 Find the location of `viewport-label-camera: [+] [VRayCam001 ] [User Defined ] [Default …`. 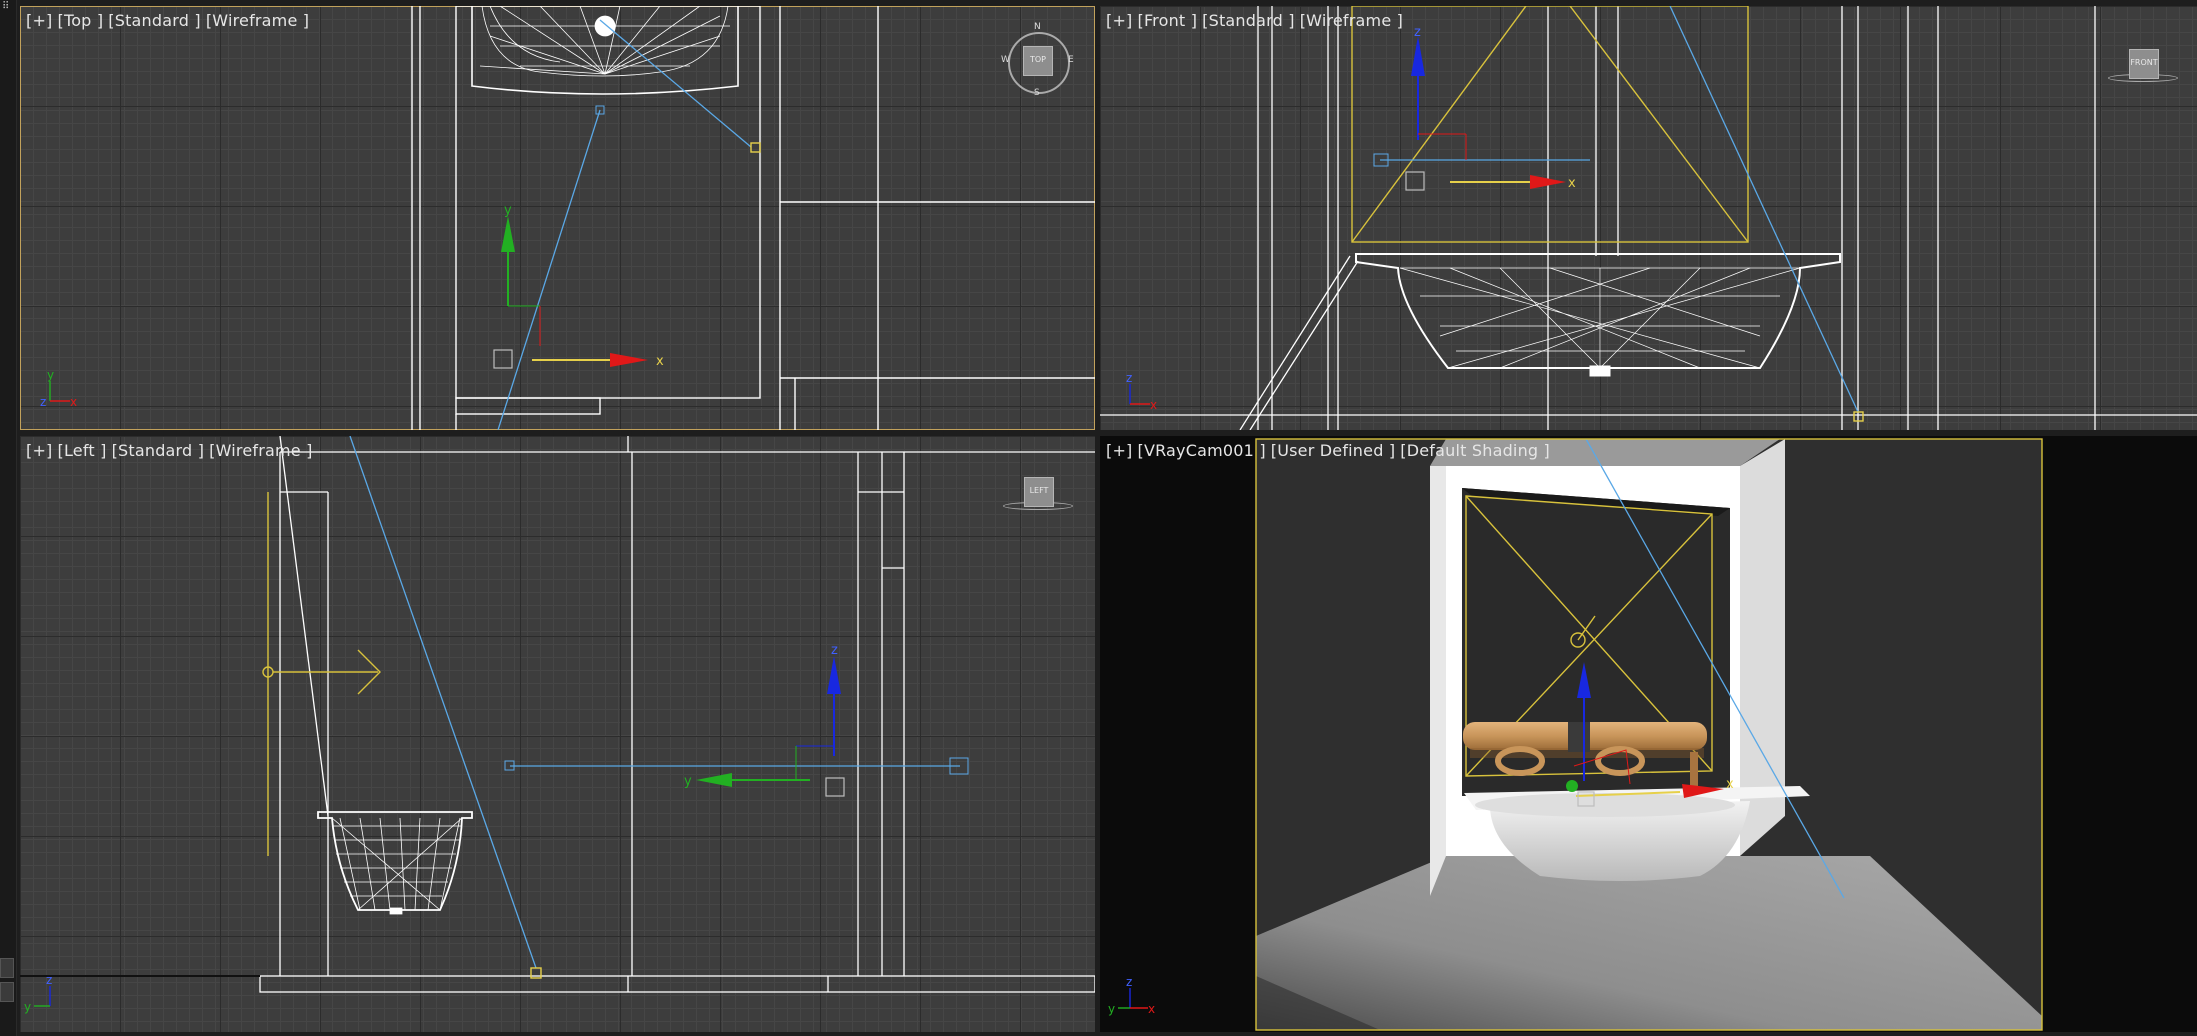

viewport-label-camera: [+] [VRayCam001 ] [User Defined ] [Default … is located at coordinates (1330, 450).